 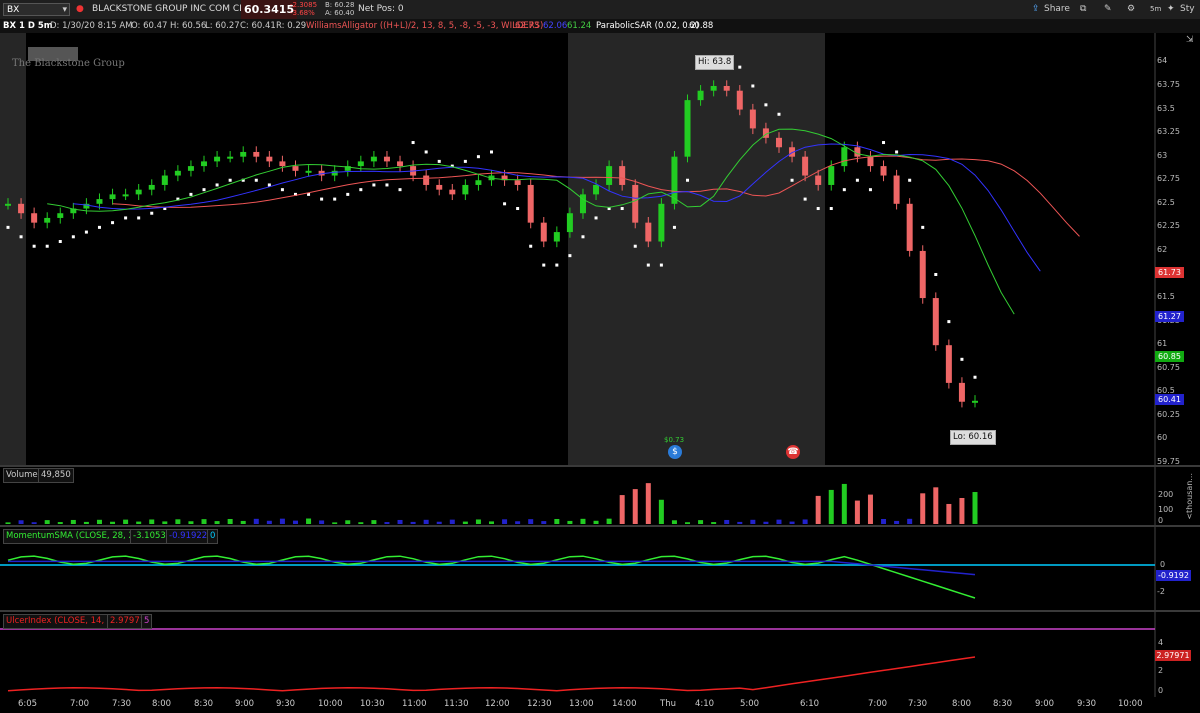 I want to click on afterhours-shade, so click(x=696, y=249).